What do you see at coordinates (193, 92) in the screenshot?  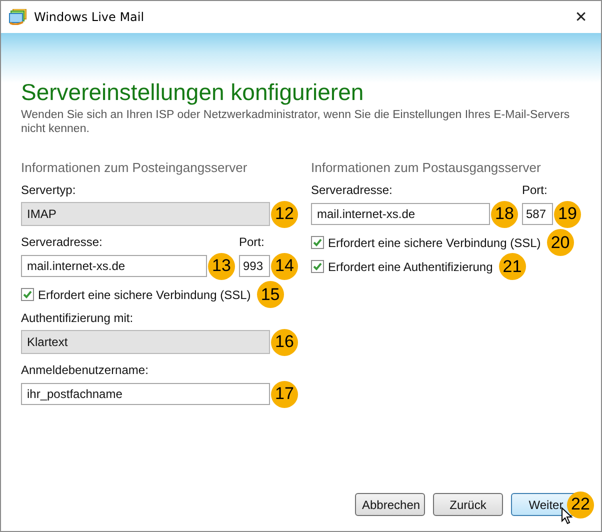 I see `page-heading: Servereinstellungen konfigurieren` at bounding box center [193, 92].